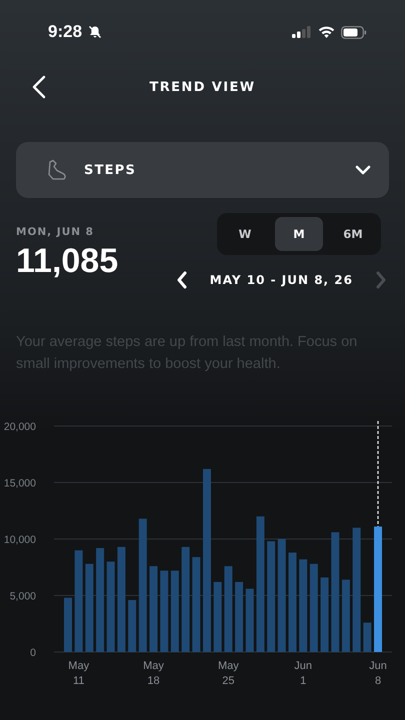  Describe the element at coordinates (20, 540) in the screenshot. I see `y-axis-label: 10,000` at that location.